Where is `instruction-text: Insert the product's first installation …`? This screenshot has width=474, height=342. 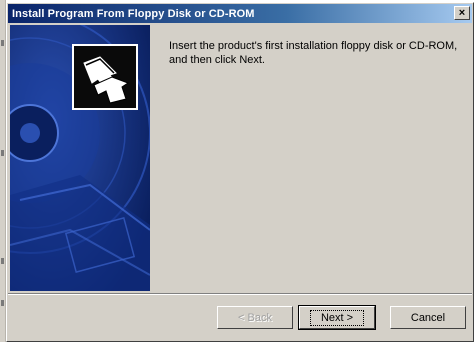
instruction-text: Insert the product's first installation … is located at coordinates (313, 53).